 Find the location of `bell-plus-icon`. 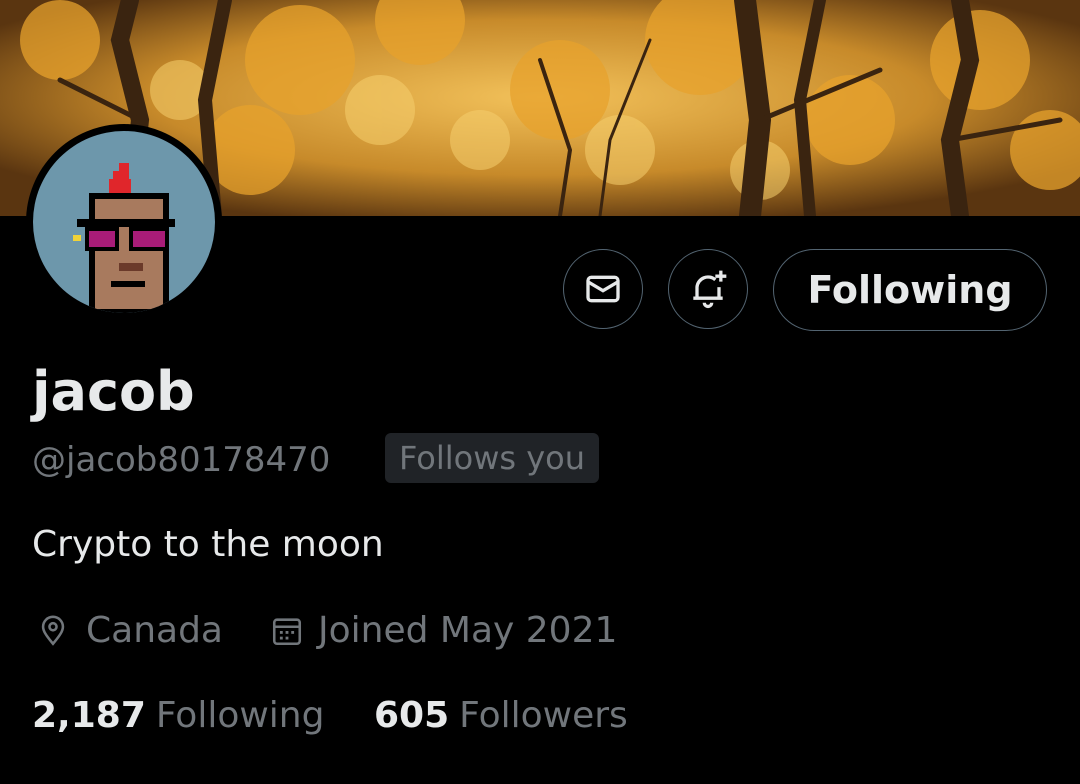

bell-plus-icon is located at coordinates (710, 289).